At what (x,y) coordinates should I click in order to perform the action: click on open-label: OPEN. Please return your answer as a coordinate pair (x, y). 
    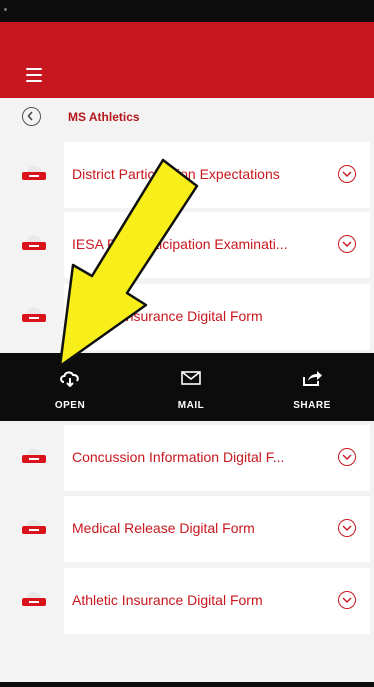
    Looking at the image, I should click on (70, 405).